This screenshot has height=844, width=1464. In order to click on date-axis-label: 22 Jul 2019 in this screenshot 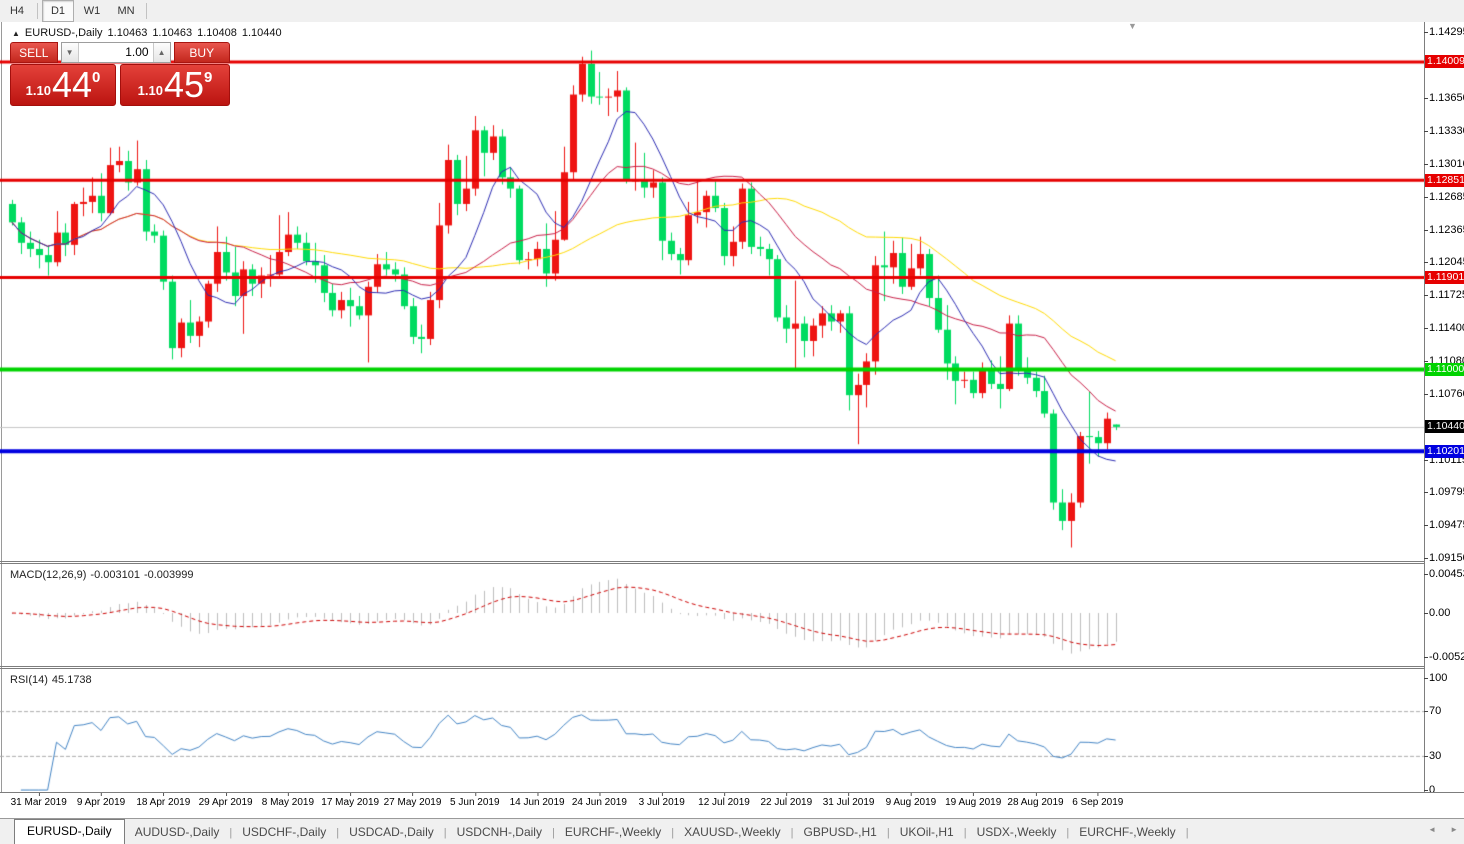, I will do `click(786, 800)`.